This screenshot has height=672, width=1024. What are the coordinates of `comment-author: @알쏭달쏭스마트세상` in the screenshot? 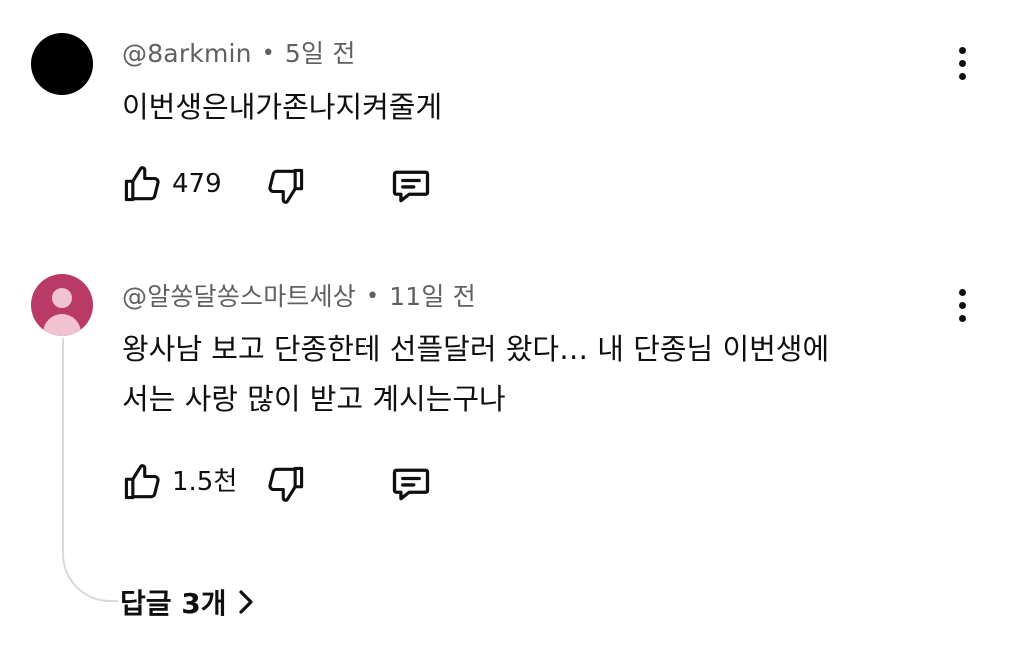 It's located at (239, 296).